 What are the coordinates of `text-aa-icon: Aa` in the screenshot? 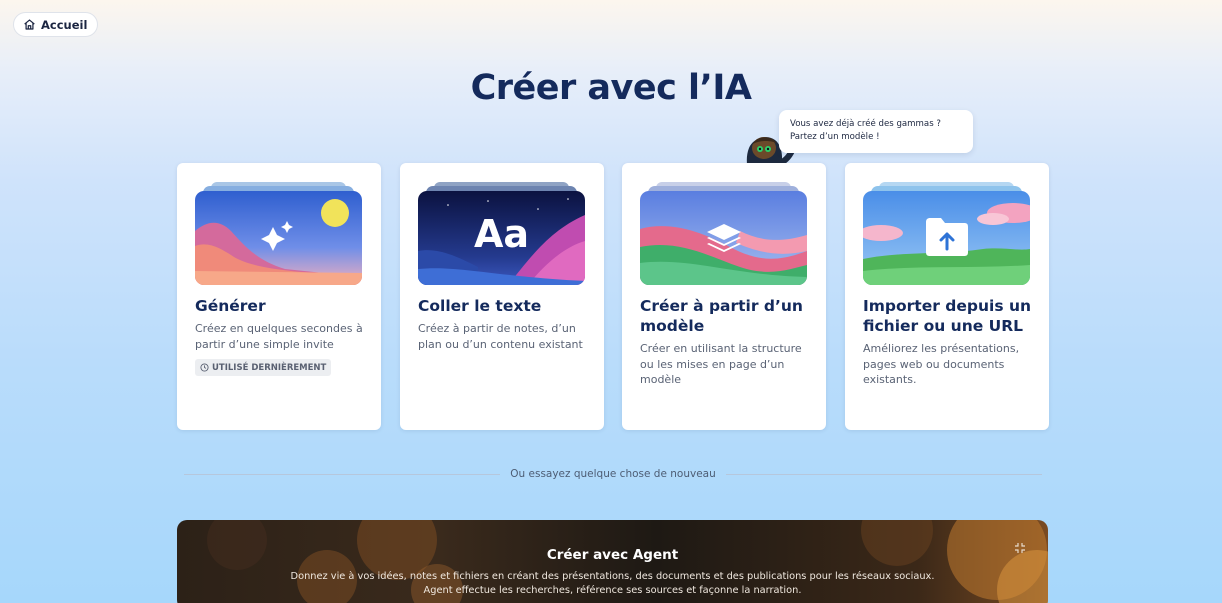 It's located at (501, 234).